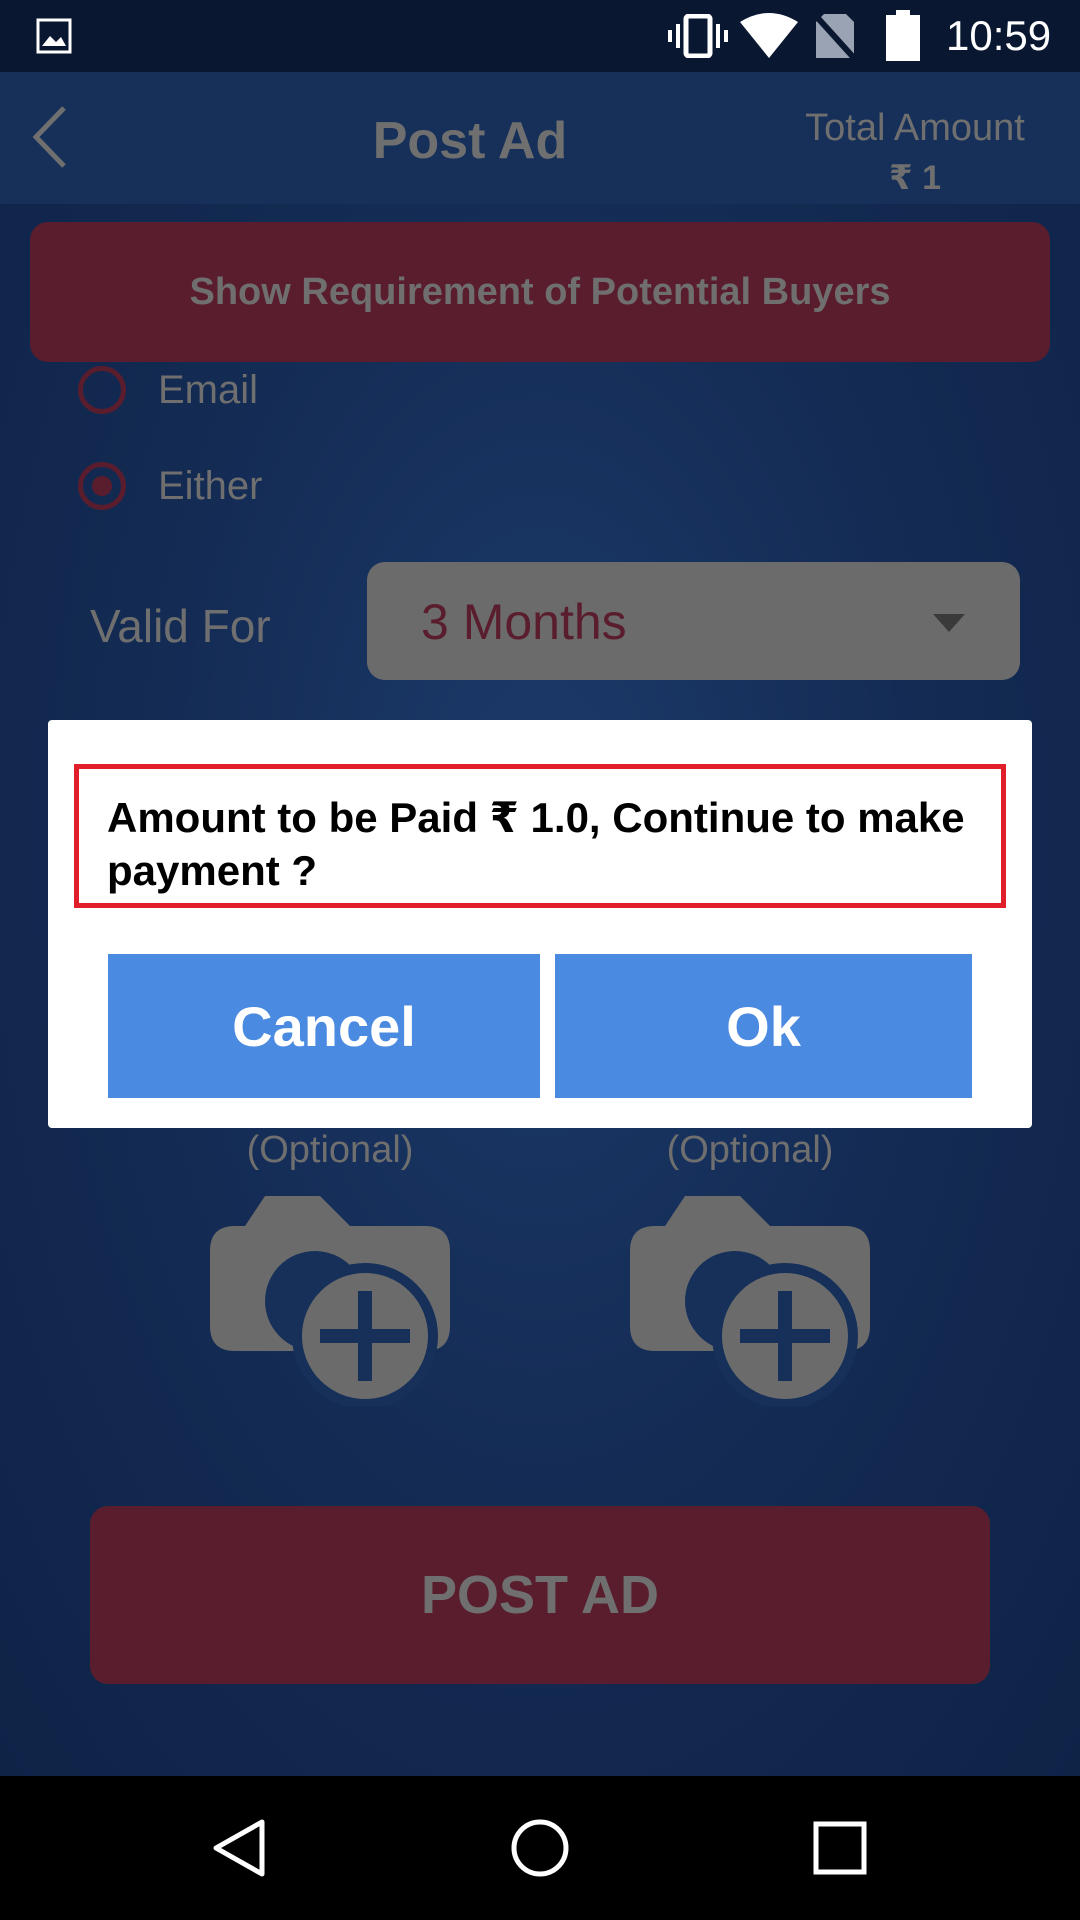 The height and width of the screenshot is (1920, 1080). I want to click on total-amount-label: Total Amount, so click(915, 128).